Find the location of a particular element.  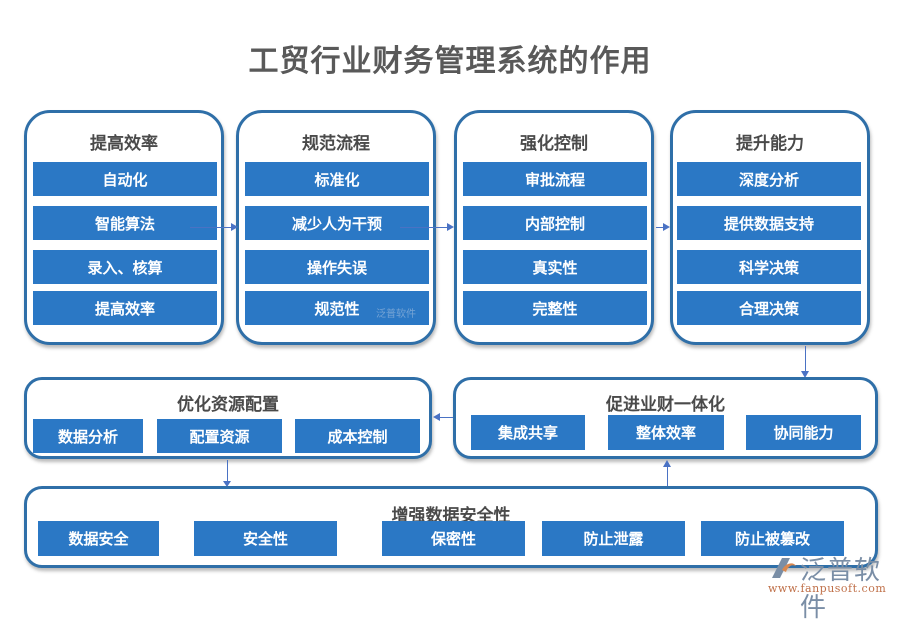

fanpu-logo-icon is located at coordinates (784, 568).